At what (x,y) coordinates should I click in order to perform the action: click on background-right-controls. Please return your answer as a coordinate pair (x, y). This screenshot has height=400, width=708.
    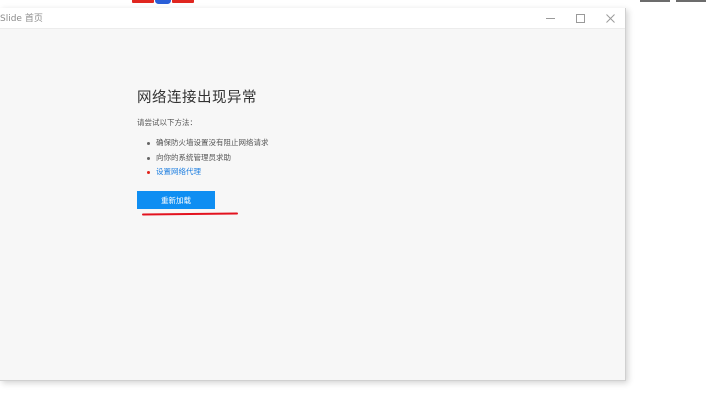
    Looking at the image, I should click on (673, 1).